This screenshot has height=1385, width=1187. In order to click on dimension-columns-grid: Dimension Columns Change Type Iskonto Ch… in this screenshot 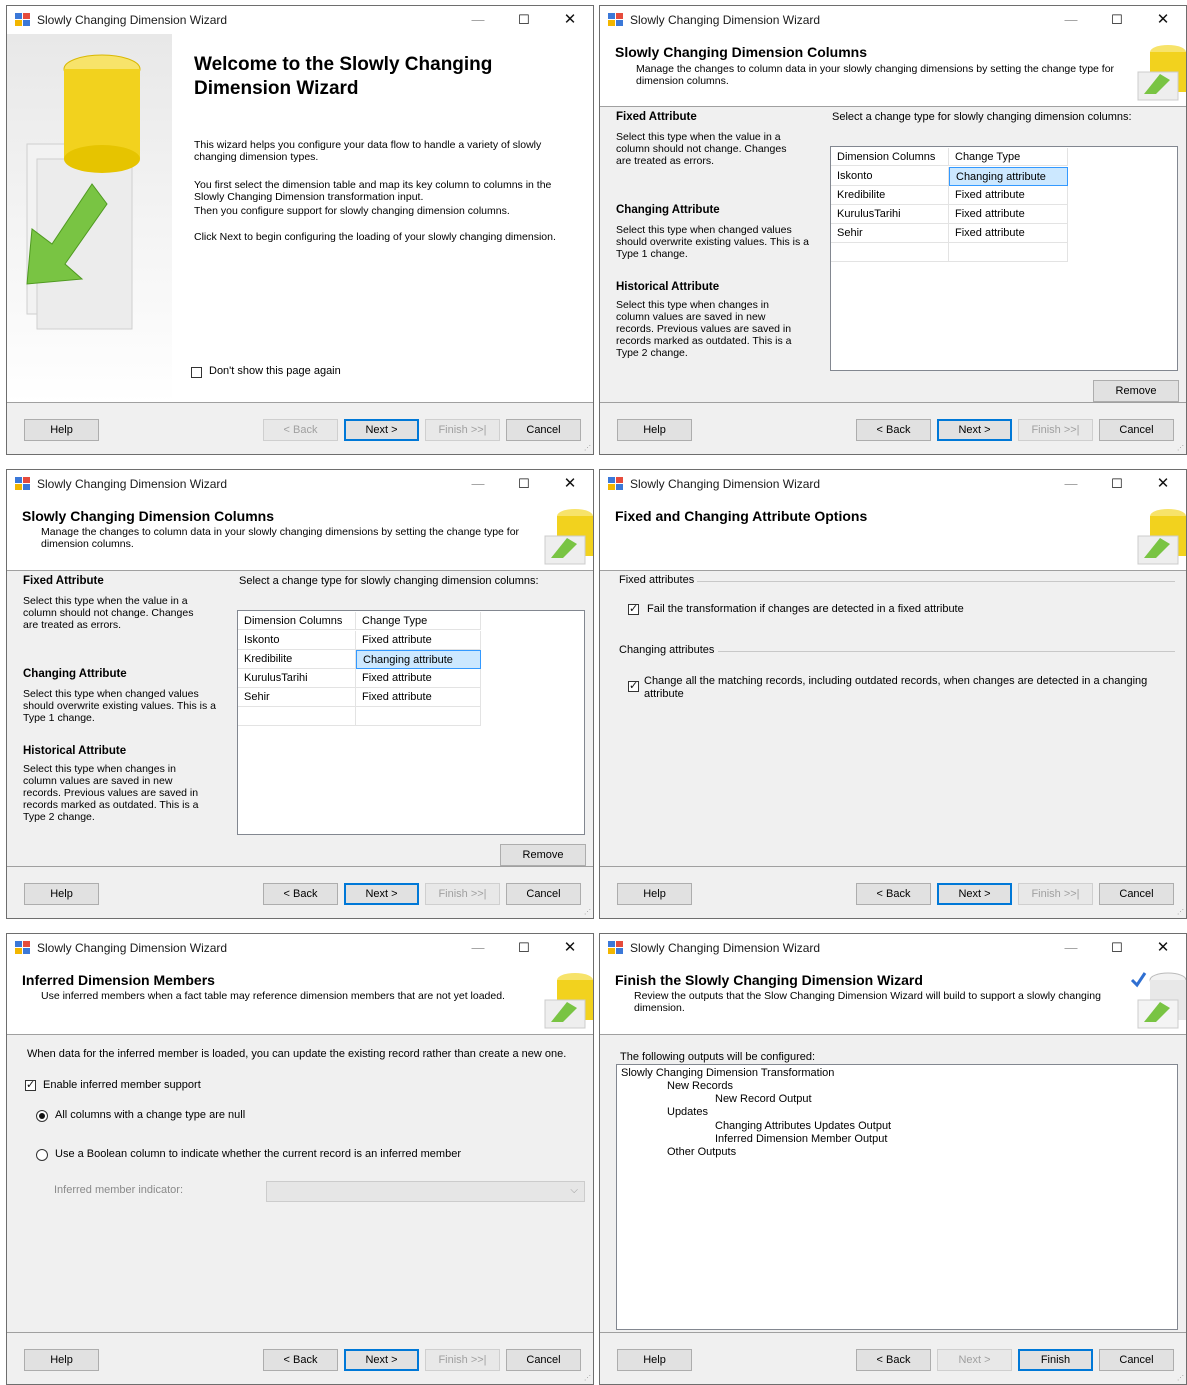, I will do `click(1004, 258)`.